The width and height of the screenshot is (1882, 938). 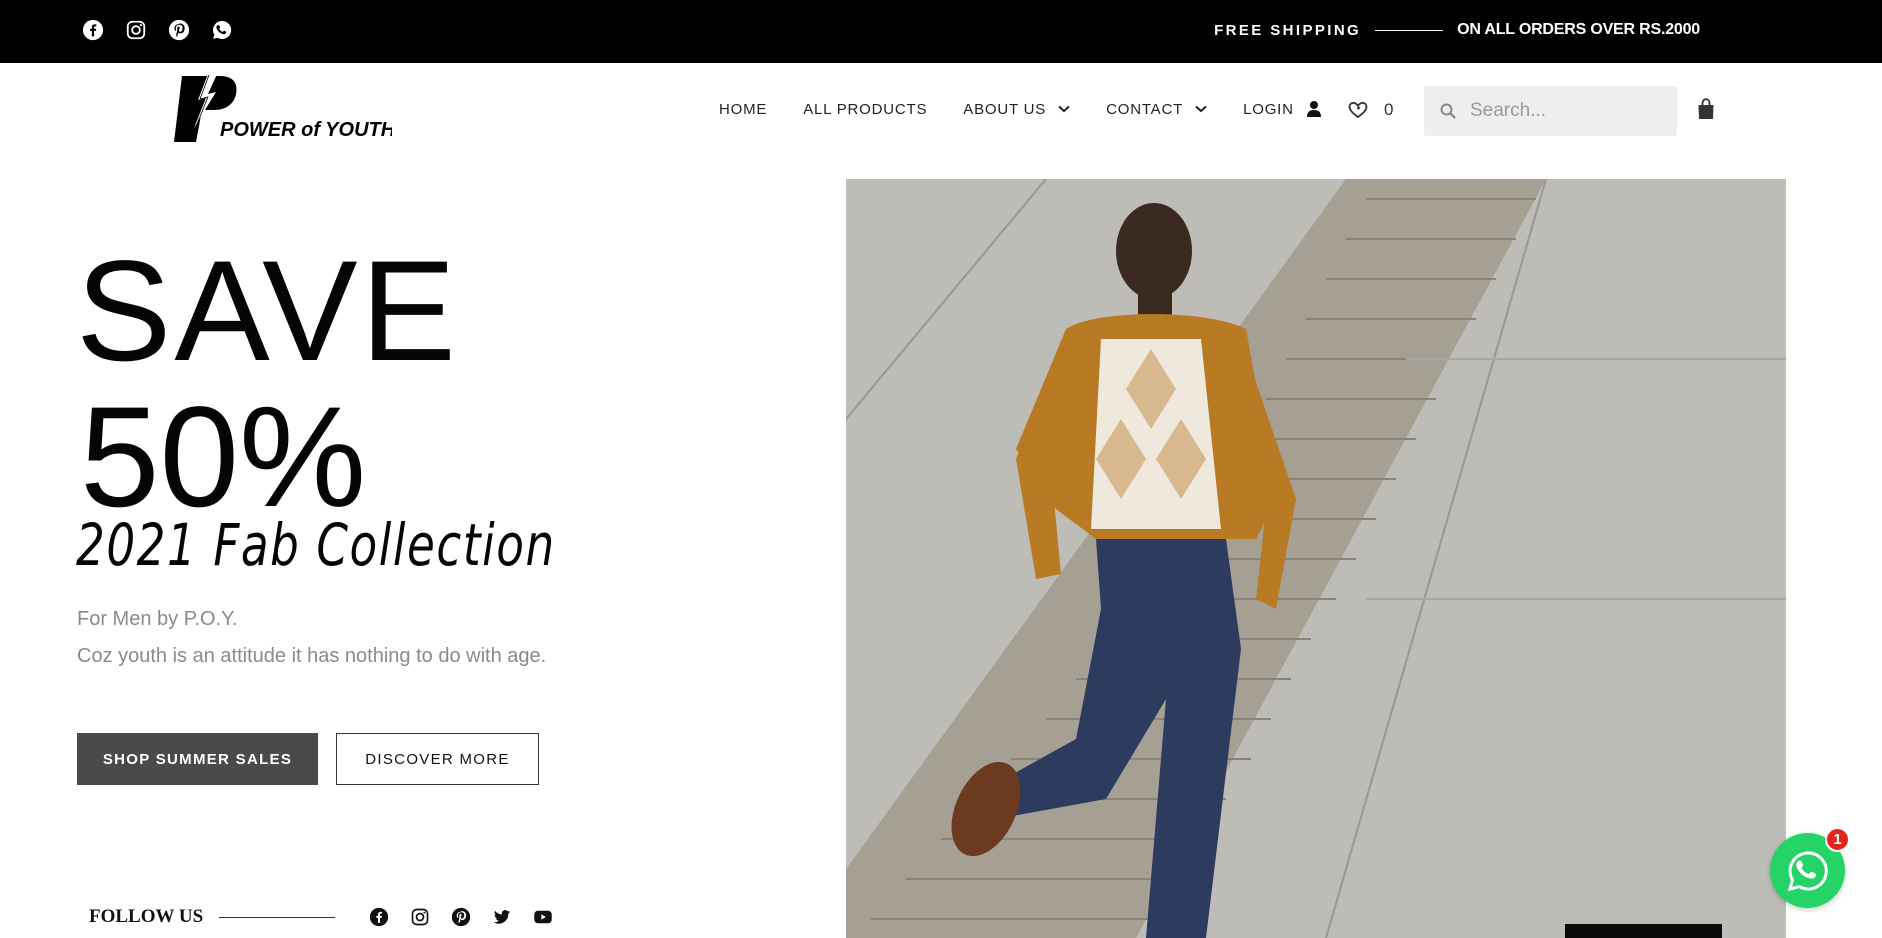 I want to click on nav-about-us-label: ABOUT US, so click(x=1005, y=109).